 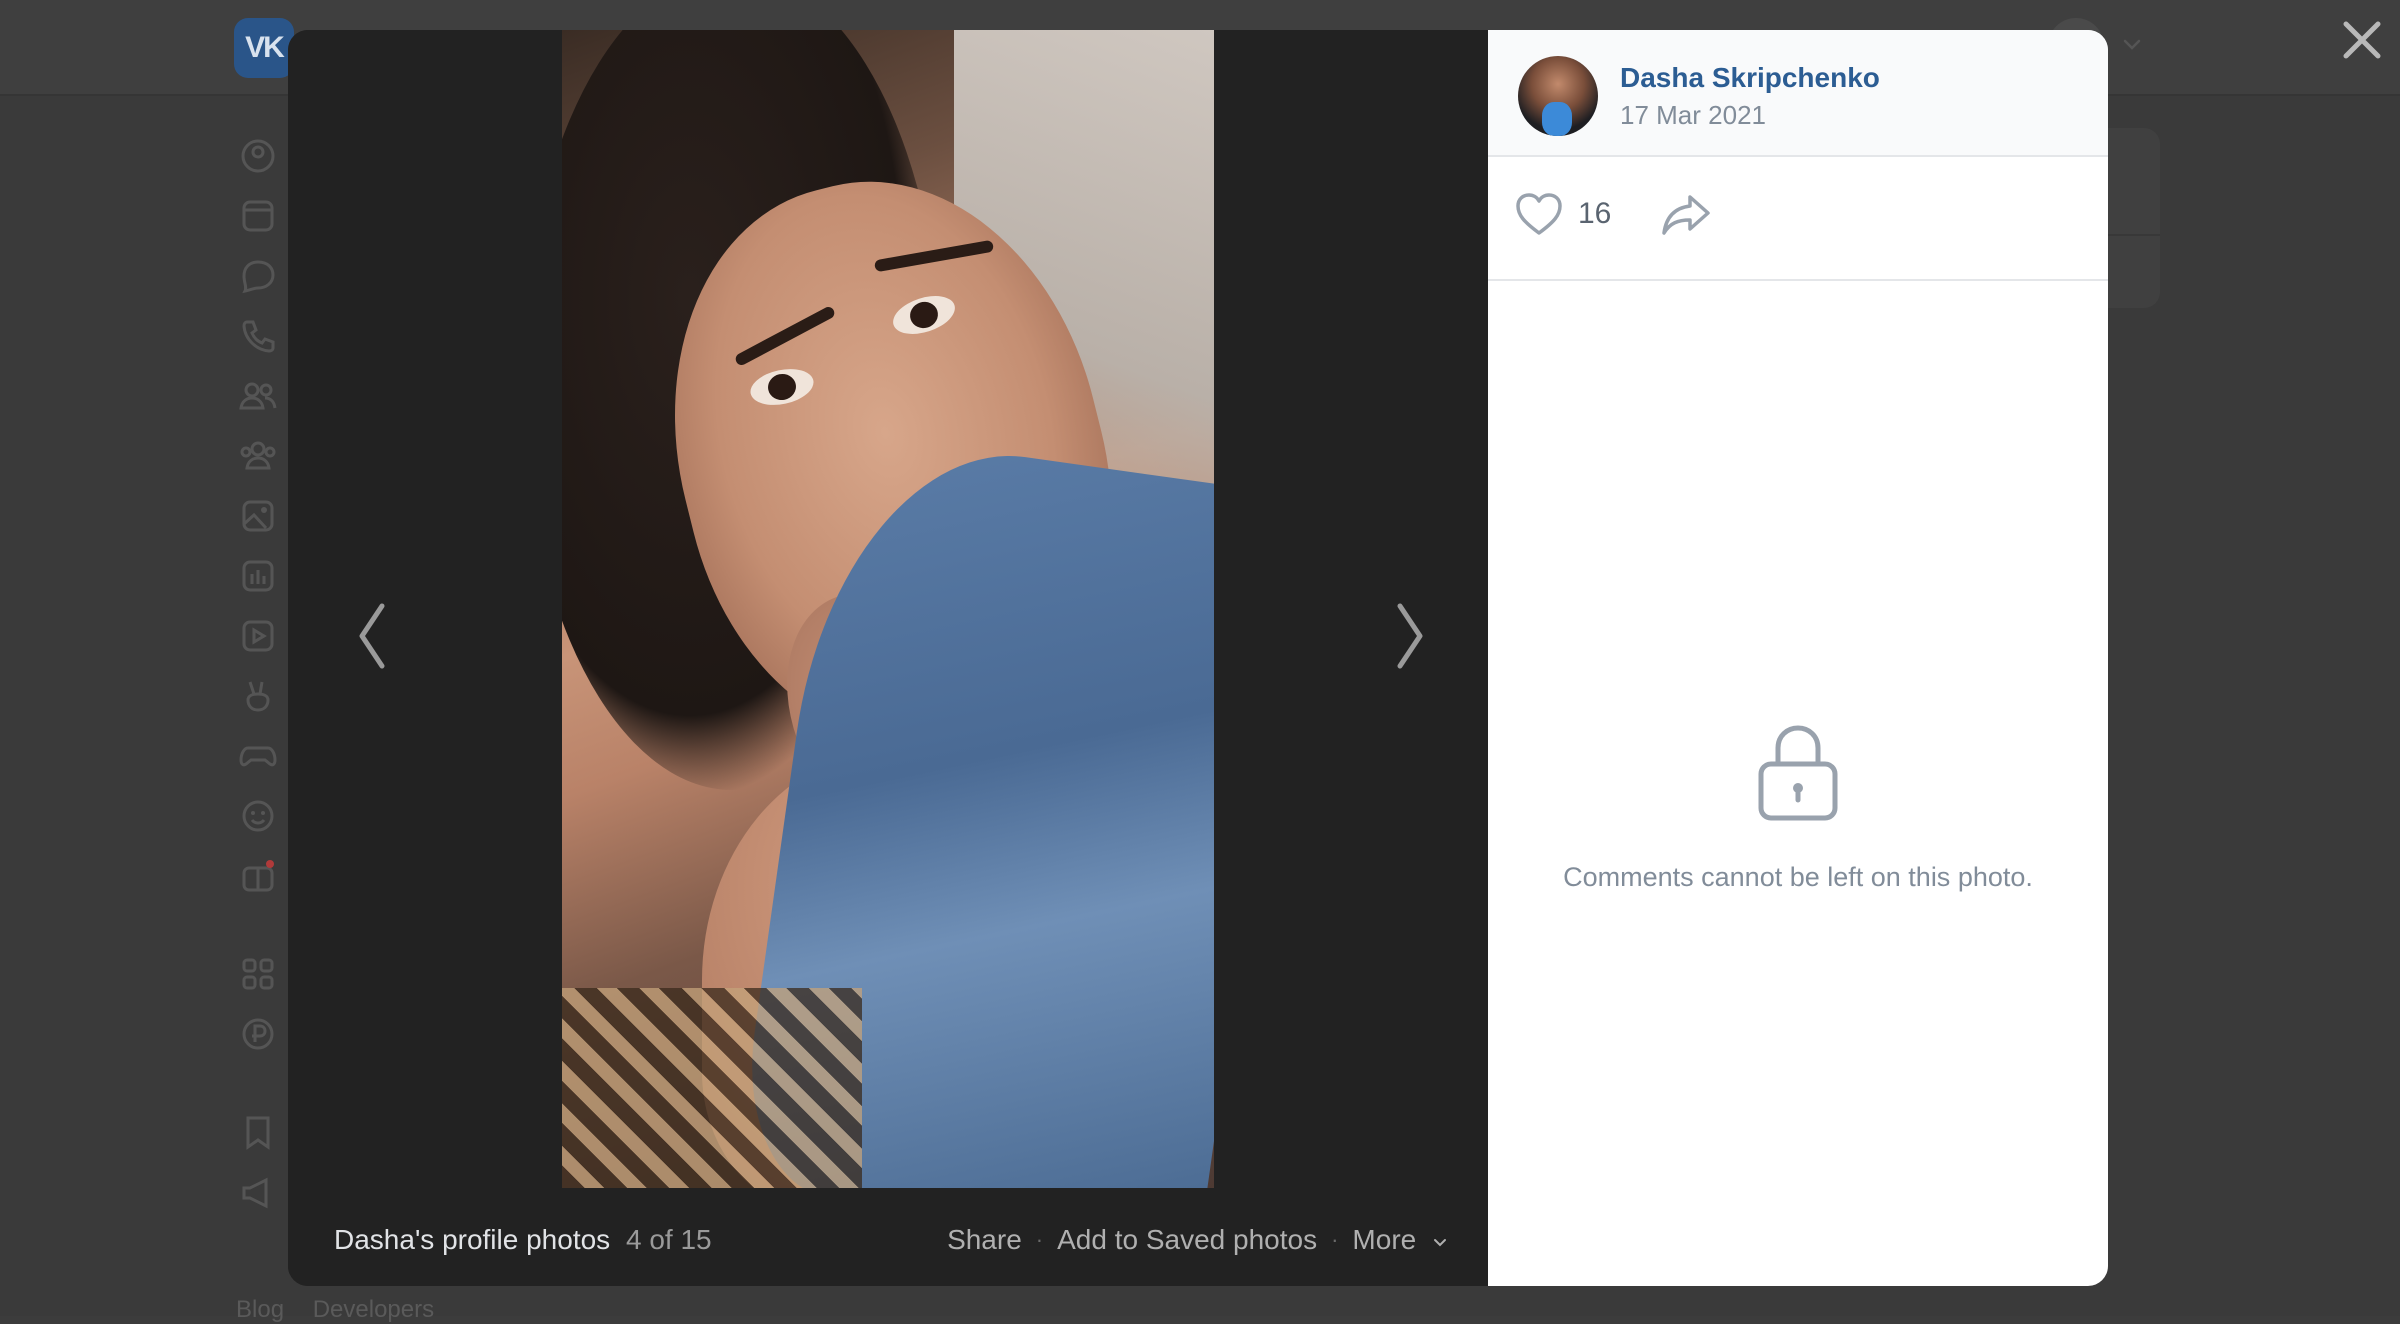 I want to click on communities-icon, so click(x=258, y=456).